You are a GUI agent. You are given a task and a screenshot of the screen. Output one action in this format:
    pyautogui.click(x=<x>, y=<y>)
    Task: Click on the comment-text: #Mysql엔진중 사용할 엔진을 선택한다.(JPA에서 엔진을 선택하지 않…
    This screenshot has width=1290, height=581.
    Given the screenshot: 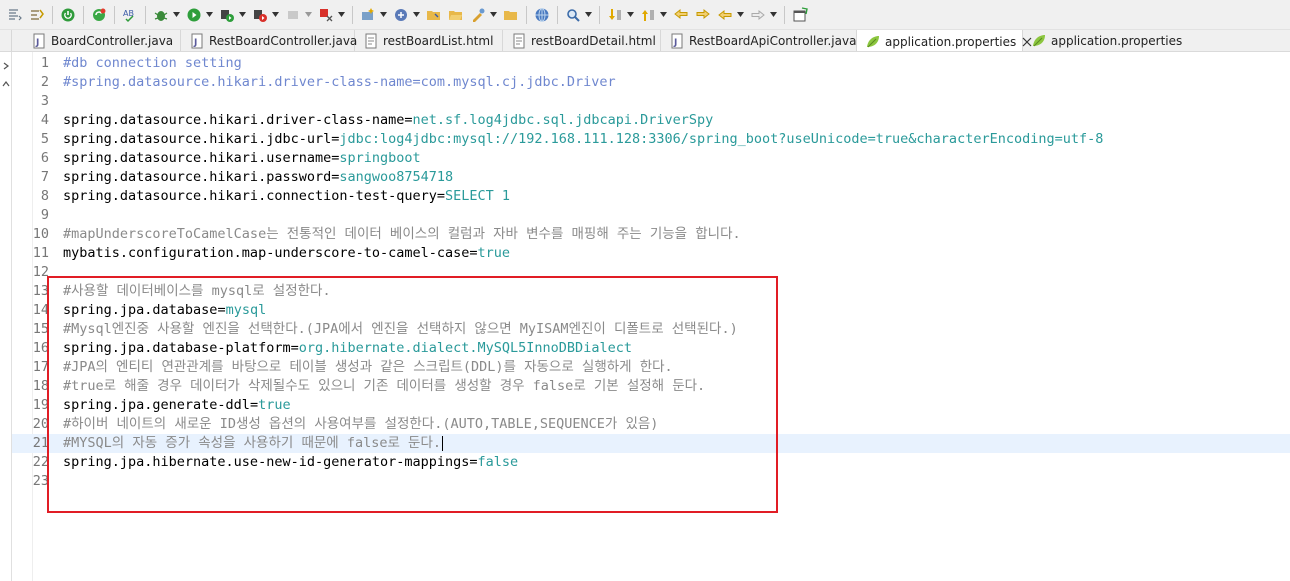 What is the action you would take?
    pyautogui.click(x=400, y=329)
    